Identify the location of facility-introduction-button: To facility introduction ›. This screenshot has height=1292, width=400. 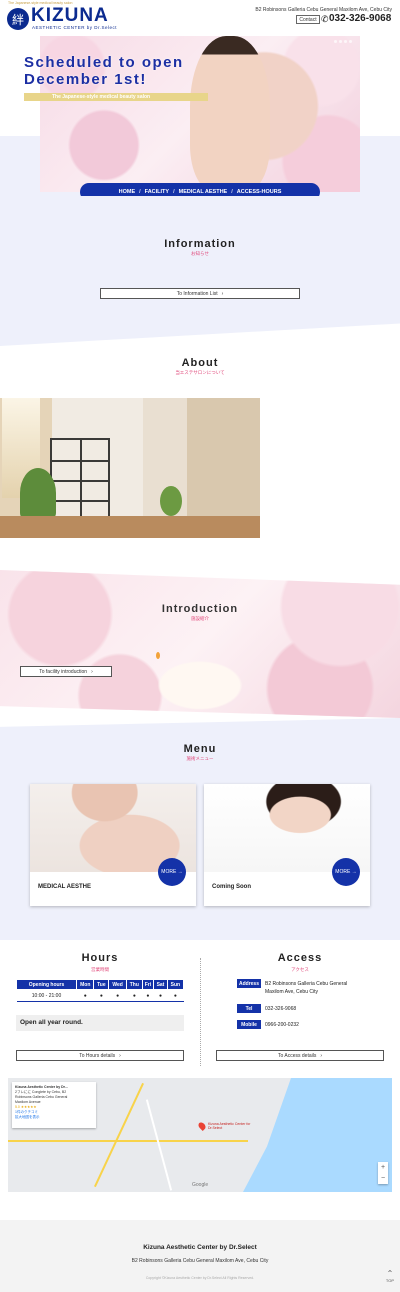
(66, 671).